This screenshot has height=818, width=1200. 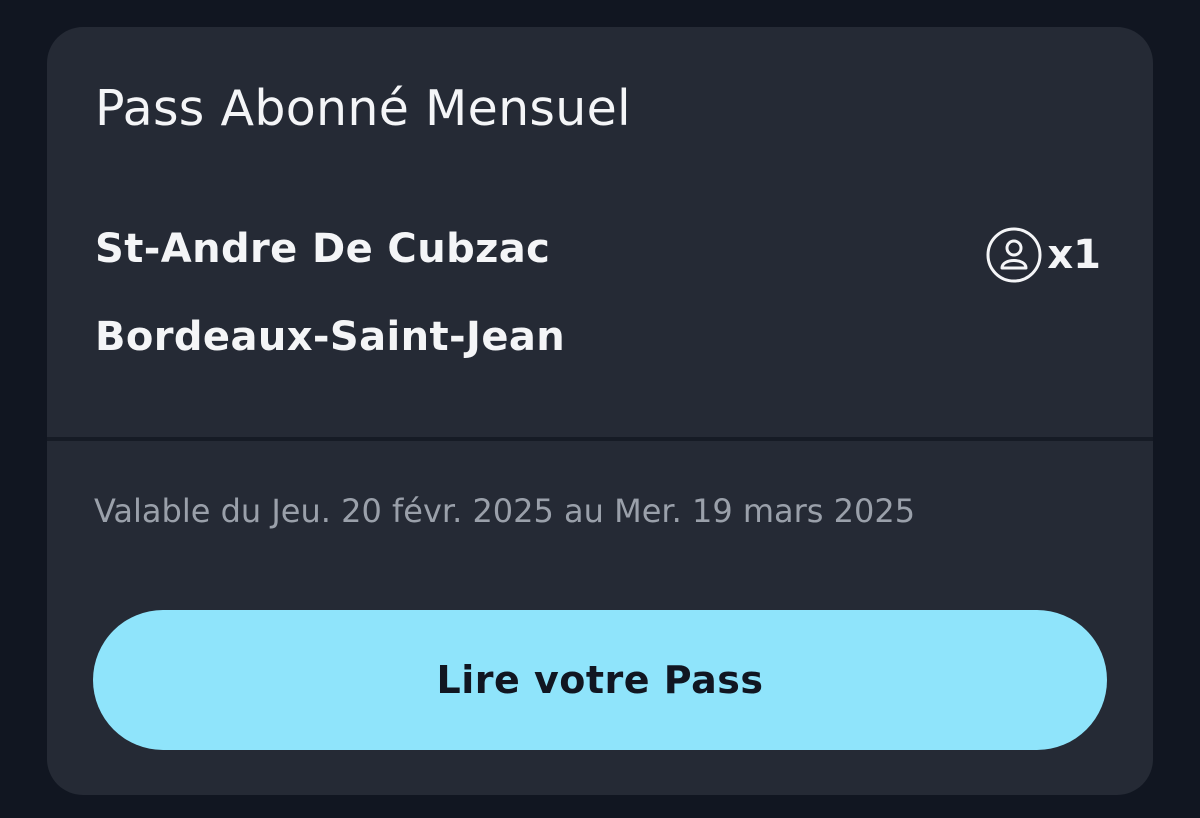 What do you see at coordinates (1043, 255) in the screenshot?
I see `passenger-count-indicator: x1` at bounding box center [1043, 255].